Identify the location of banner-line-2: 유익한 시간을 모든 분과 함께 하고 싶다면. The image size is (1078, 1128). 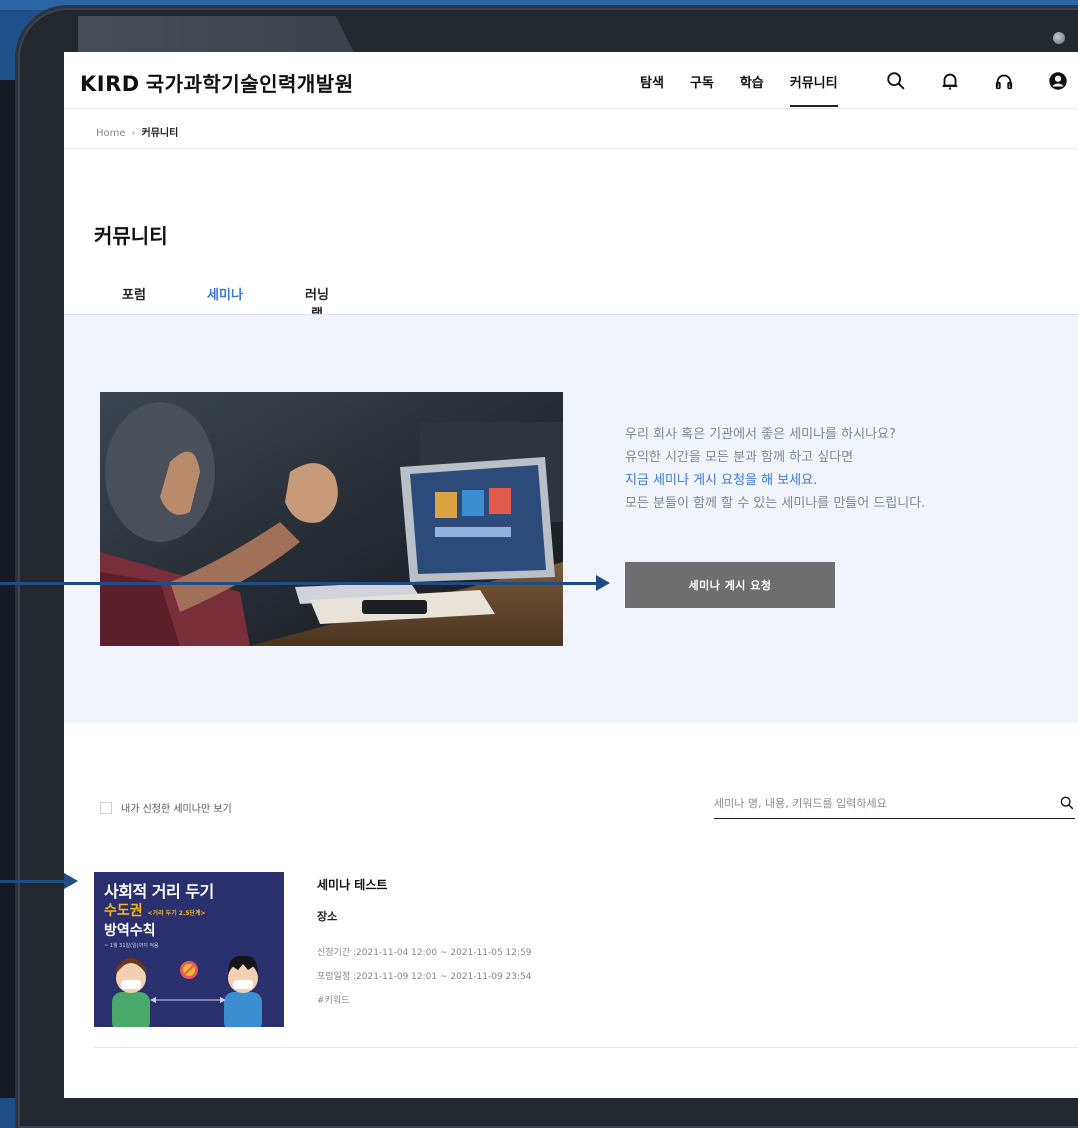
(739, 457).